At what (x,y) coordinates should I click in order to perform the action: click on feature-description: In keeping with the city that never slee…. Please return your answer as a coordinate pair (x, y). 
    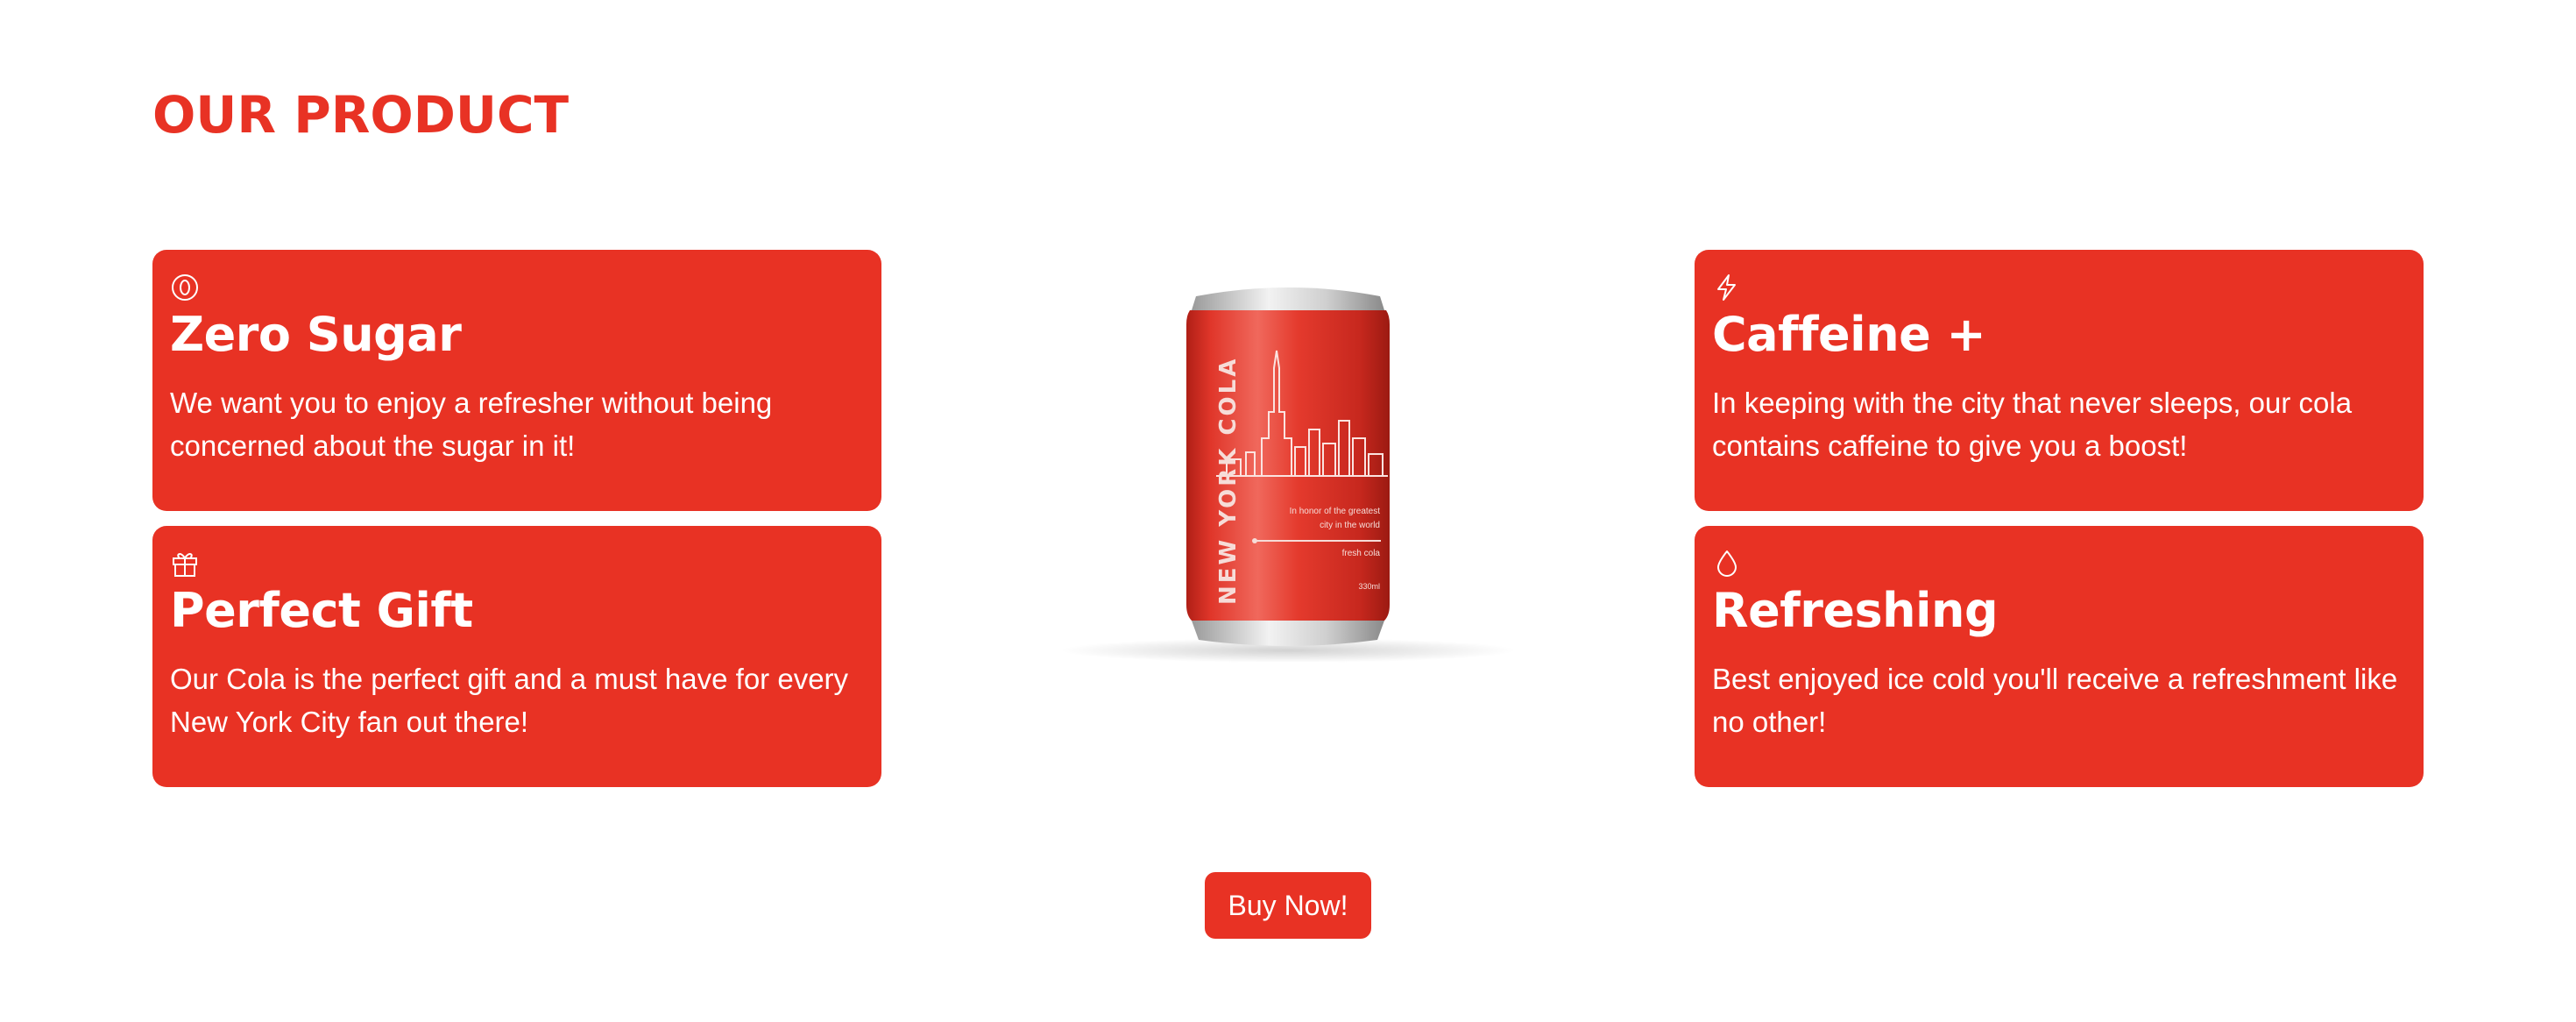
    Looking at the image, I should click on (2032, 424).